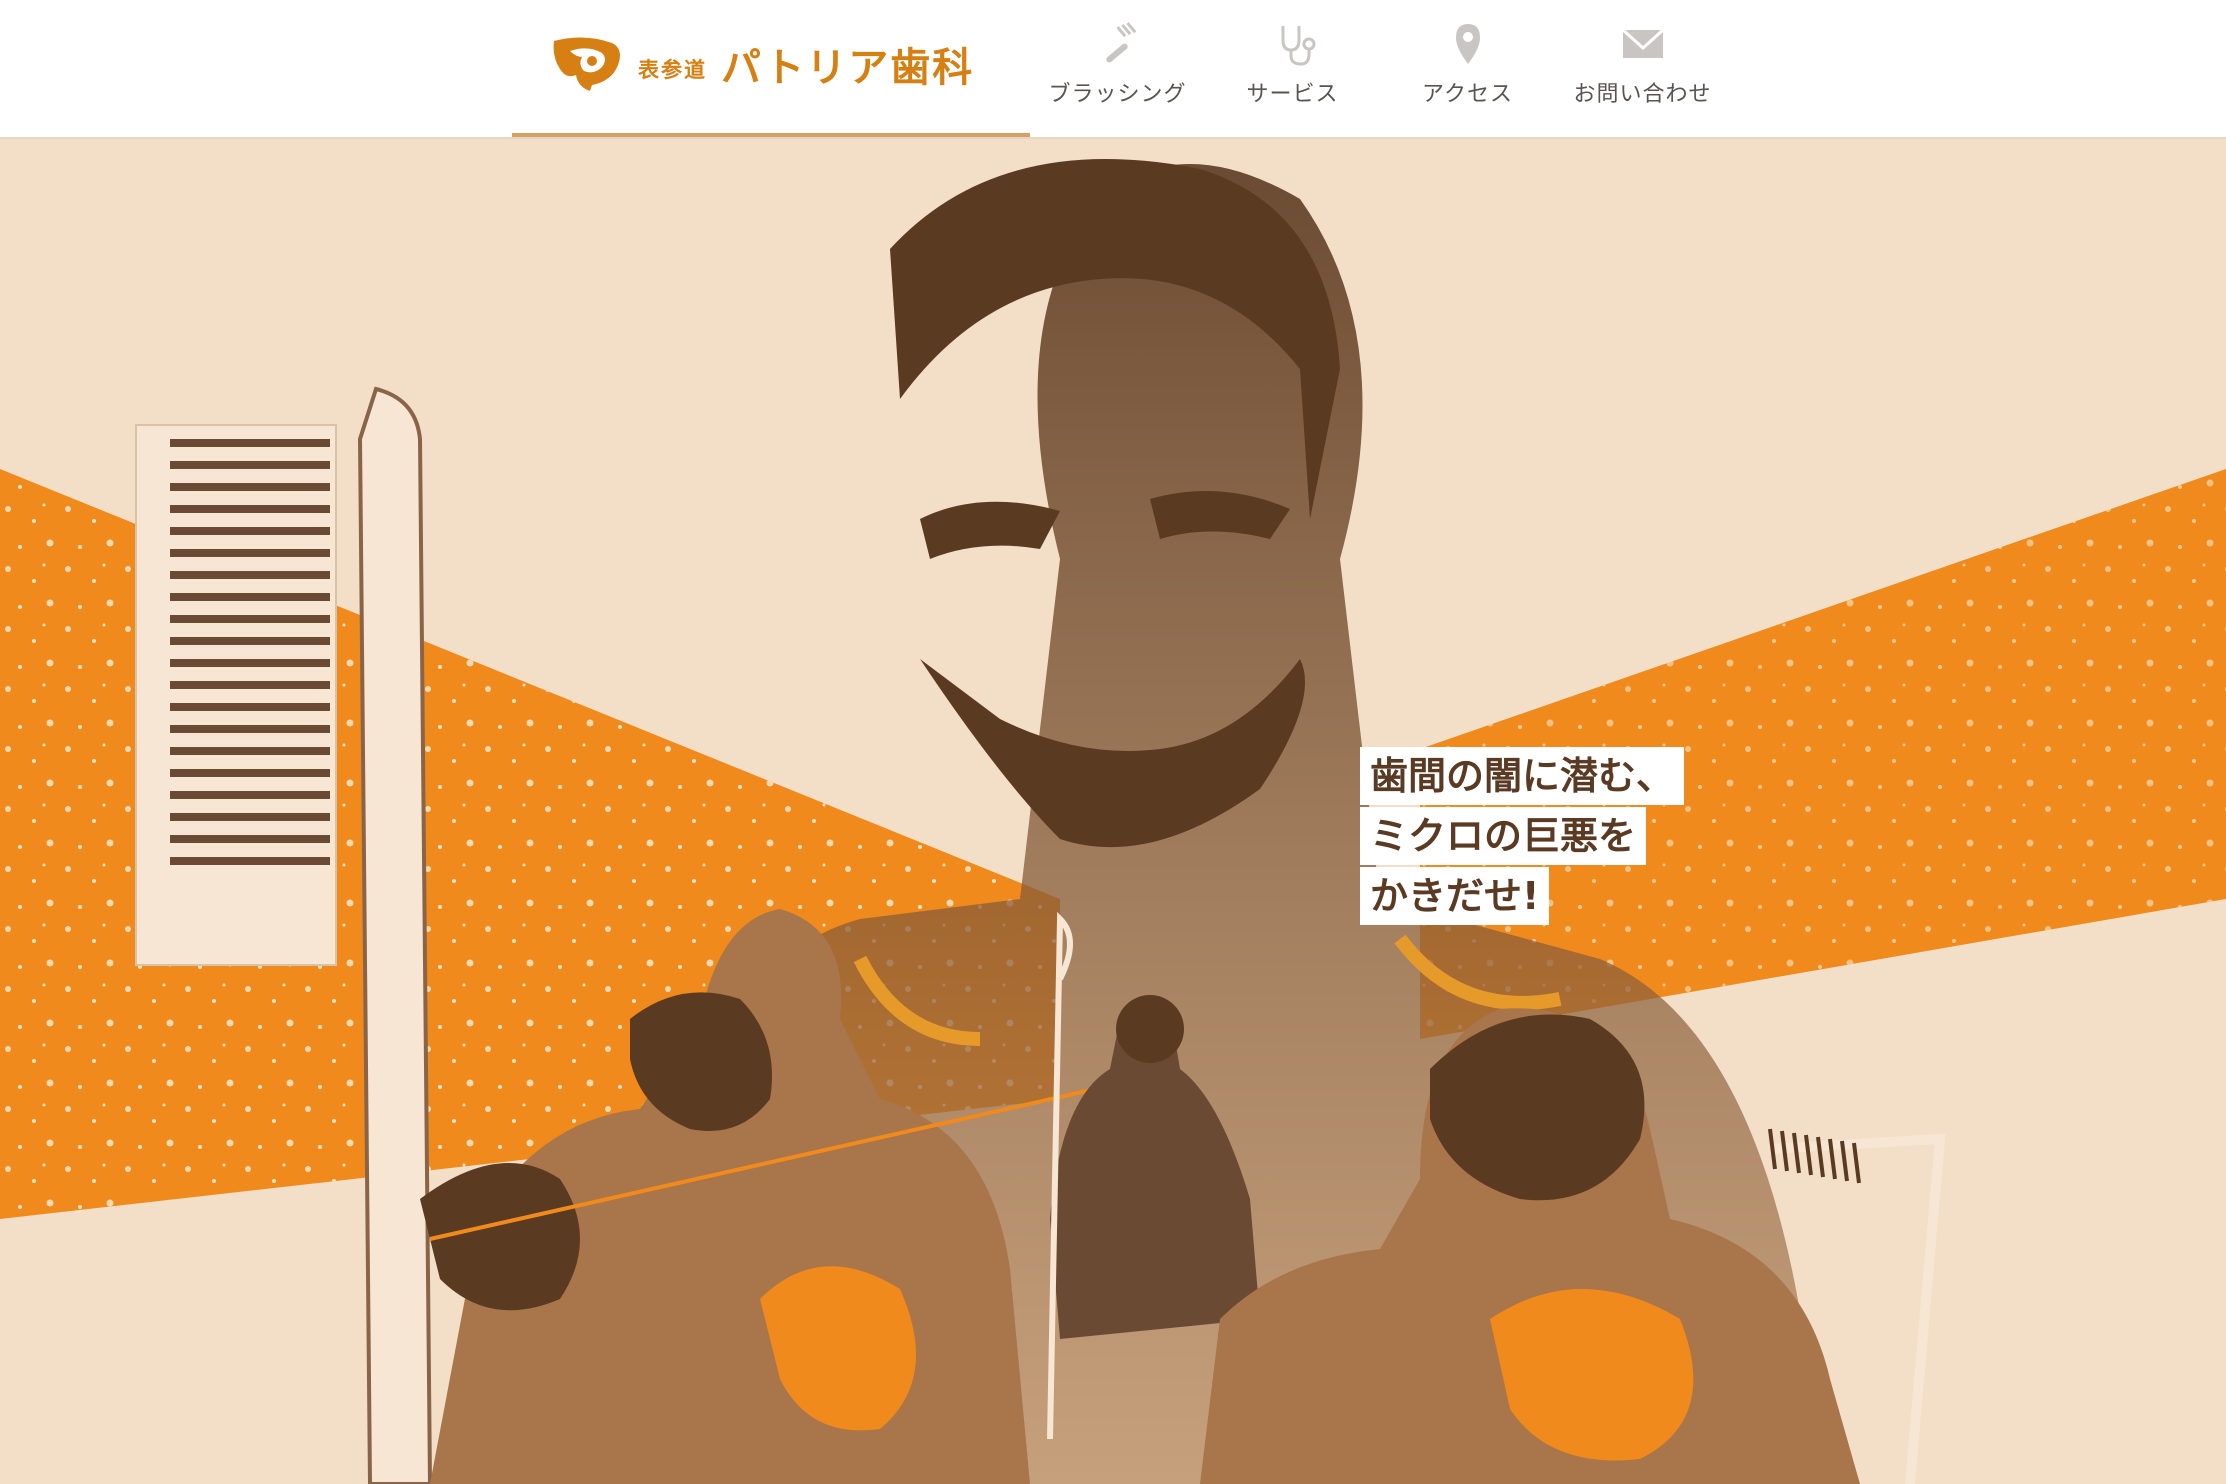 The image size is (2226, 1484). Describe the element at coordinates (1117, 75) in the screenshot. I see `nav-item-brushing: ブラッシング` at that location.